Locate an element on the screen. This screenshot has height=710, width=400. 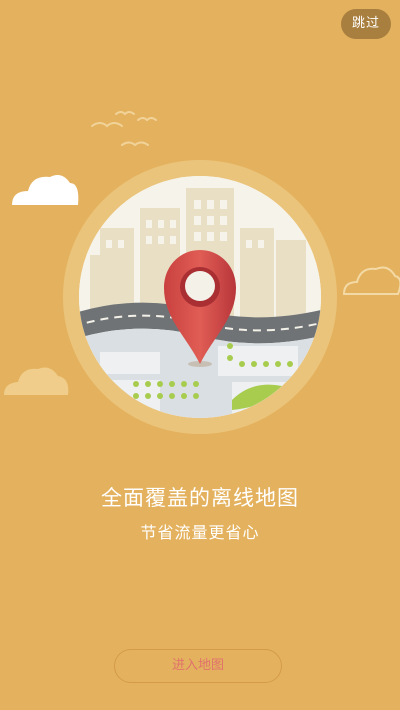
intro-subline: 节省流量更省心 is located at coordinates (200, 532).